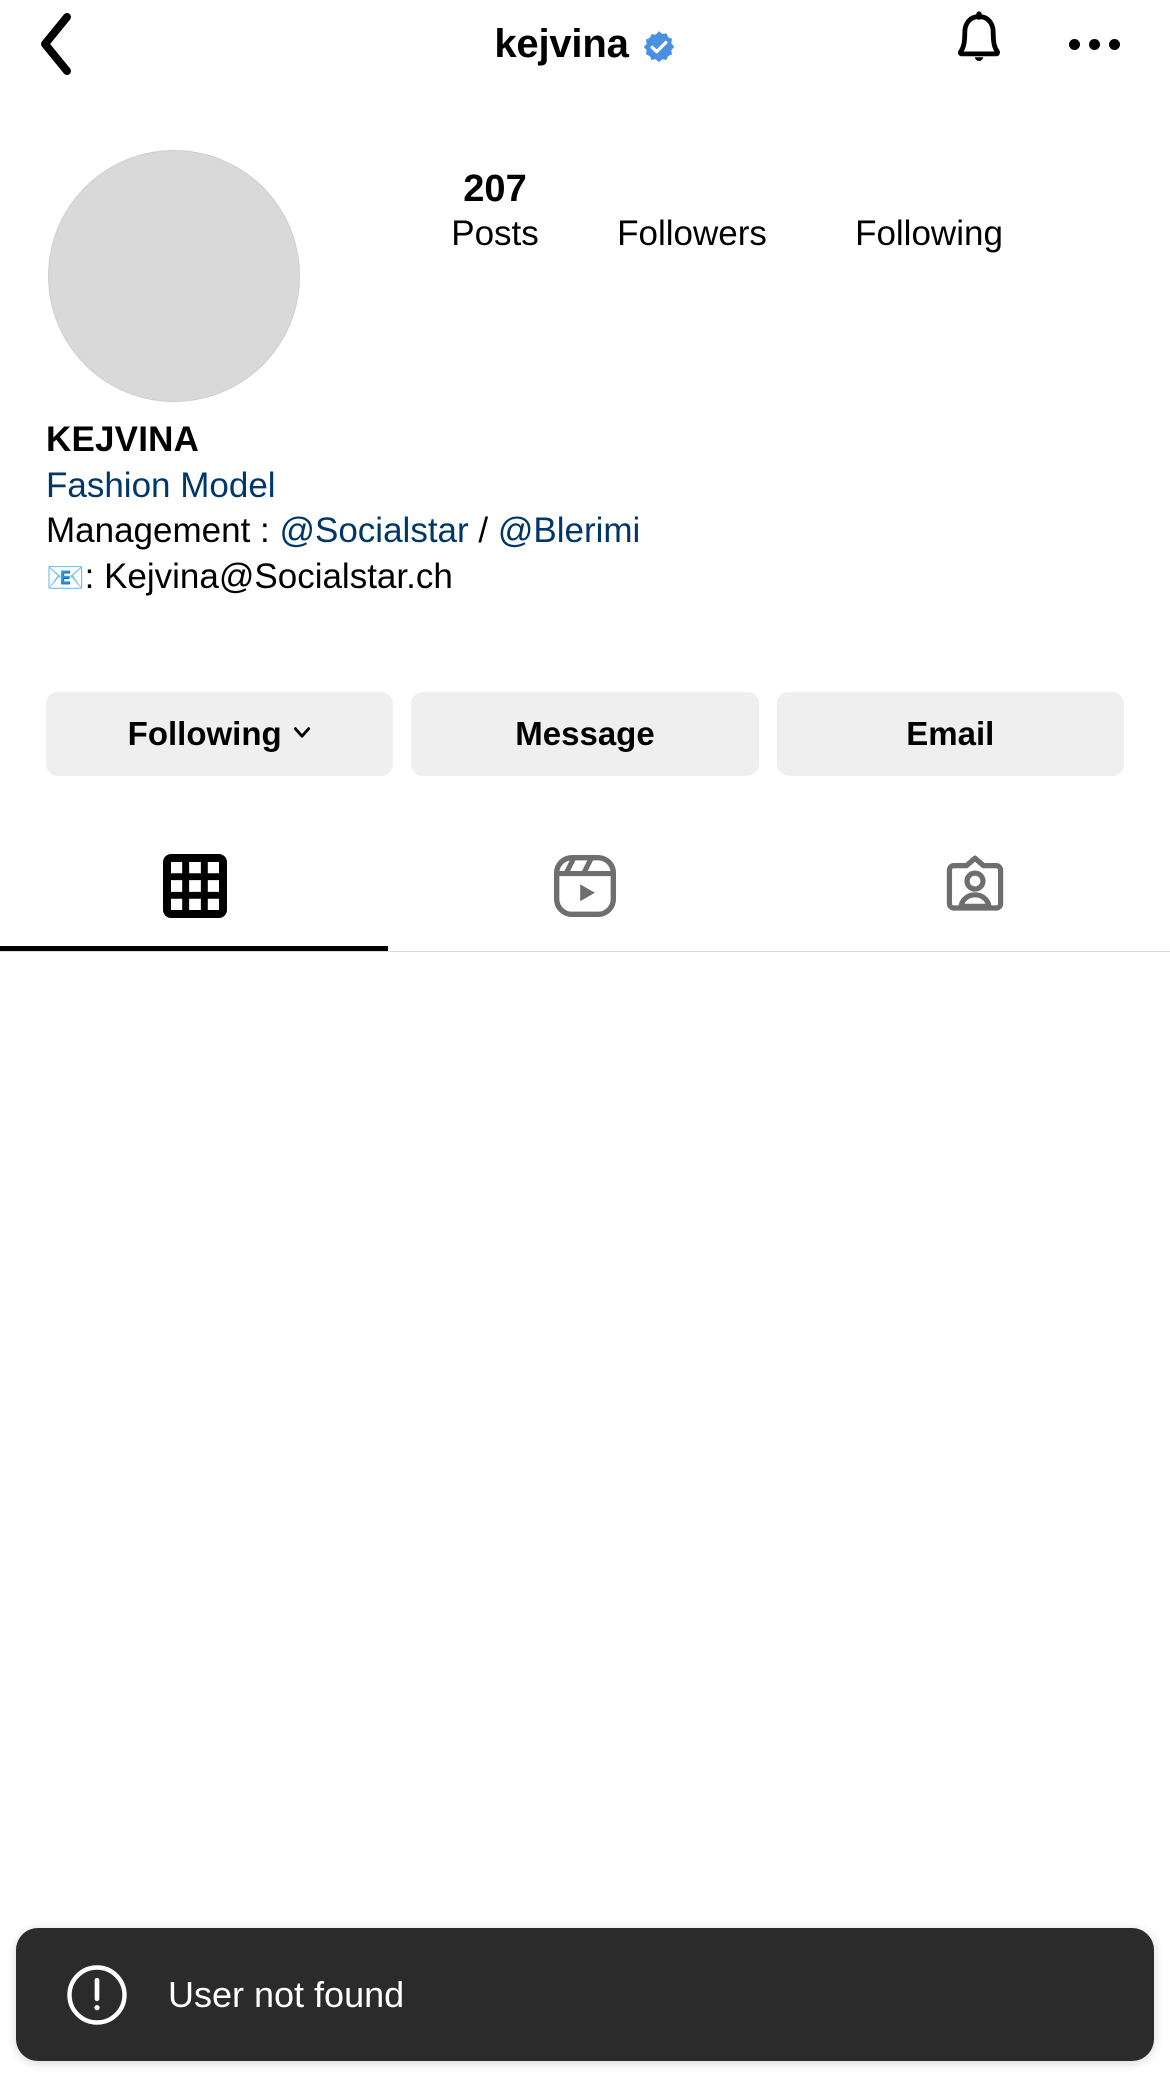  I want to click on verified-badge-icon, so click(658, 47).